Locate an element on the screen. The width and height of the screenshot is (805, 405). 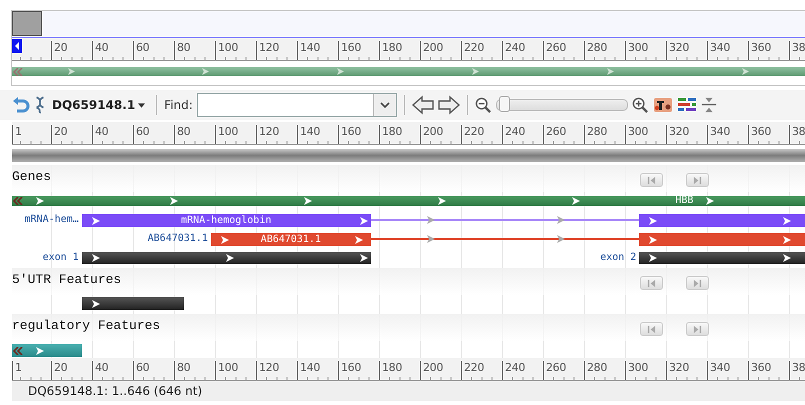
zoom-slider is located at coordinates (562, 105).